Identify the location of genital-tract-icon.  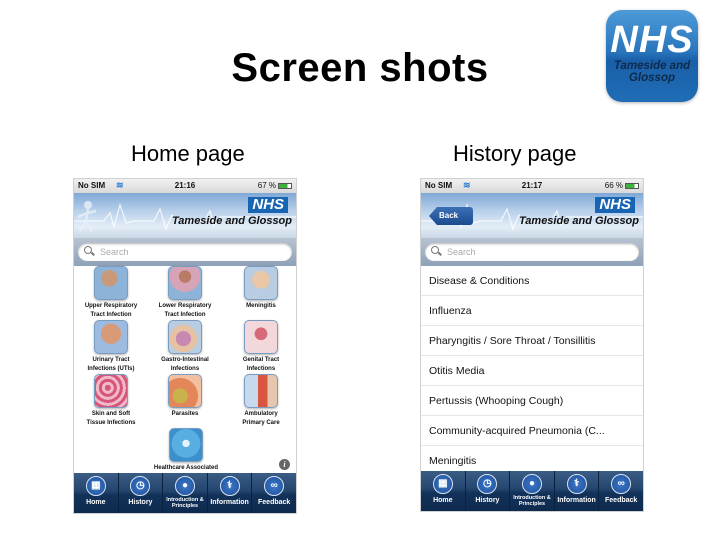
(261, 337).